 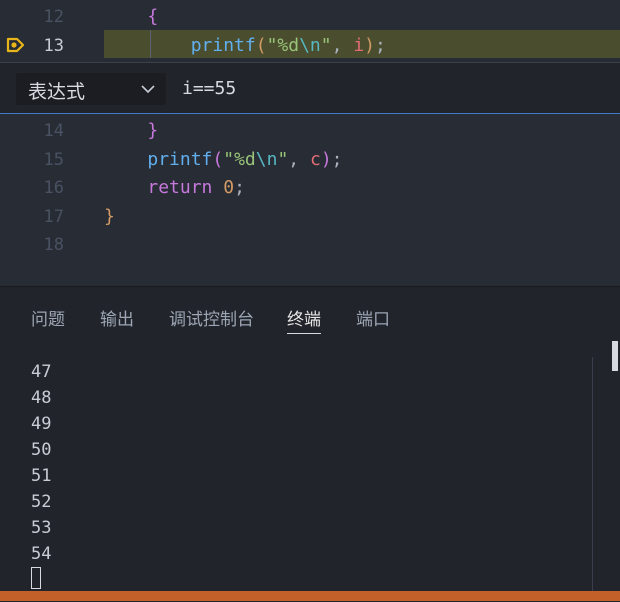 I want to click on terminal-line: 49, so click(x=41, y=424).